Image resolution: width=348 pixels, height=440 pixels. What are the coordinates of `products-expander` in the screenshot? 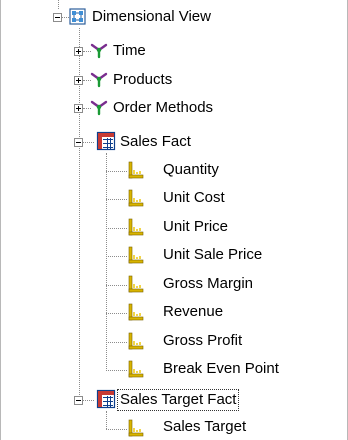 It's located at (78, 80).